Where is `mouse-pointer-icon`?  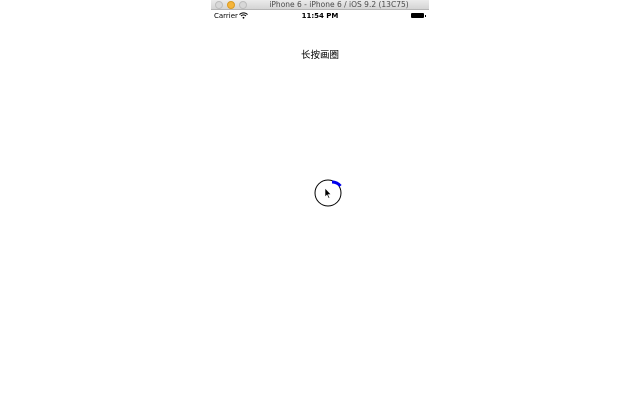 mouse-pointer-icon is located at coordinates (328, 193).